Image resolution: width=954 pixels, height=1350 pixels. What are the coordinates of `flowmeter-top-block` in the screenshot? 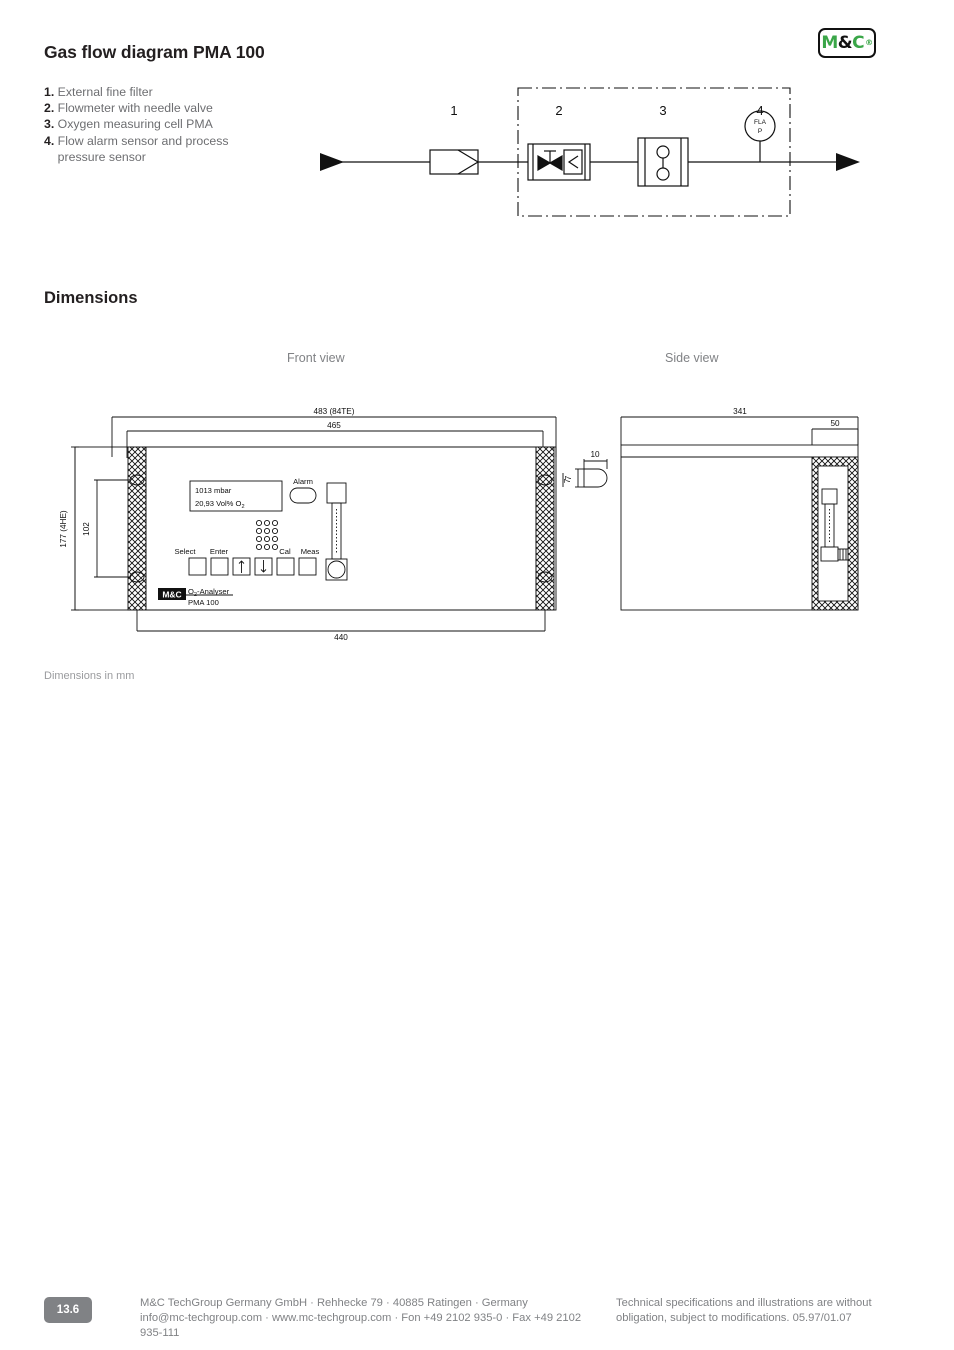 It's located at (336, 493).